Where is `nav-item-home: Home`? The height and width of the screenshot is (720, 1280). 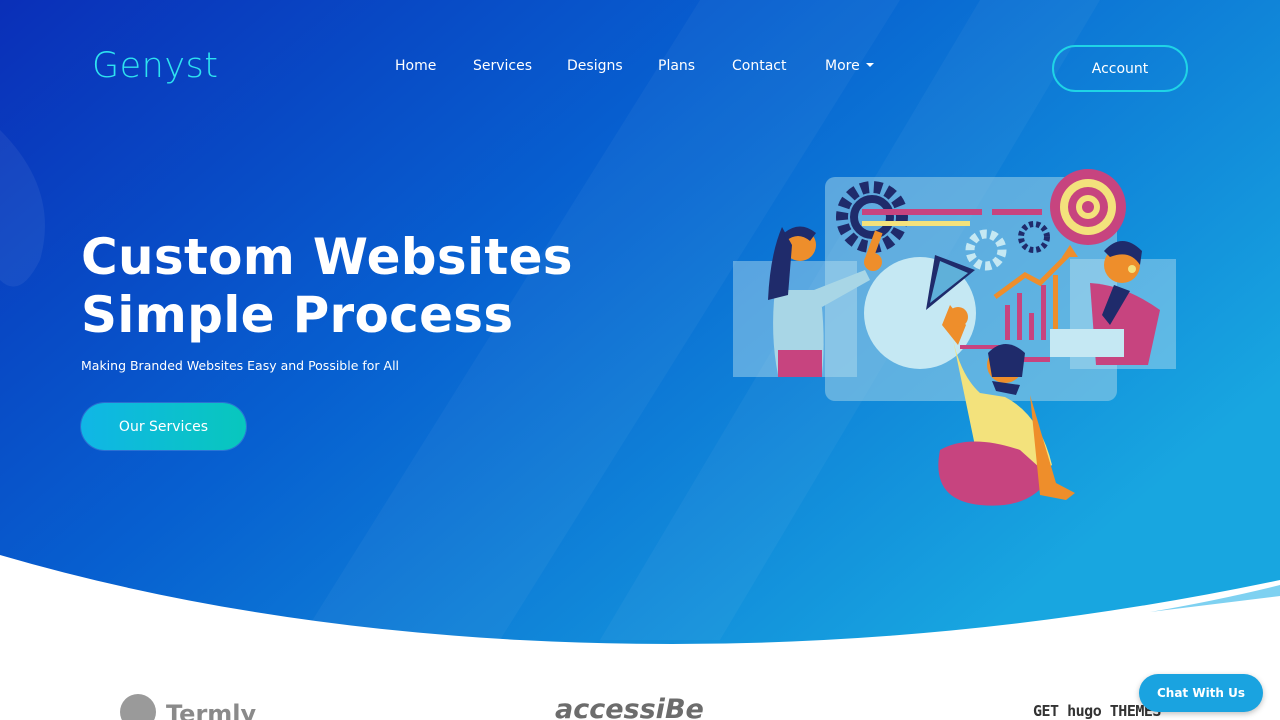 nav-item-home: Home is located at coordinates (415, 66).